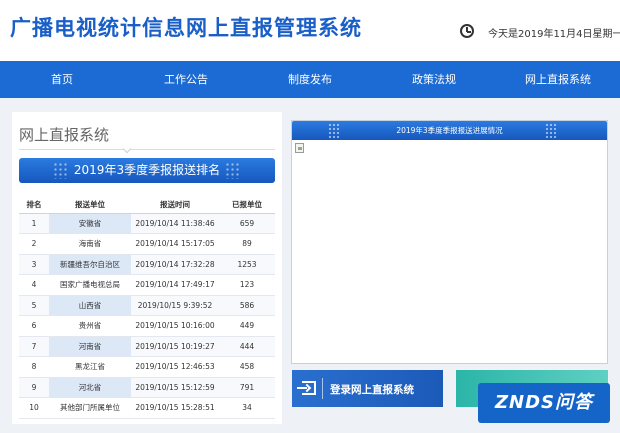 Image resolution: width=620 pixels, height=433 pixels. What do you see at coordinates (175, 285) in the screenshot?
I see `cell-time: 2019/10/14 17:49:17` at bounding box center [175, 285].